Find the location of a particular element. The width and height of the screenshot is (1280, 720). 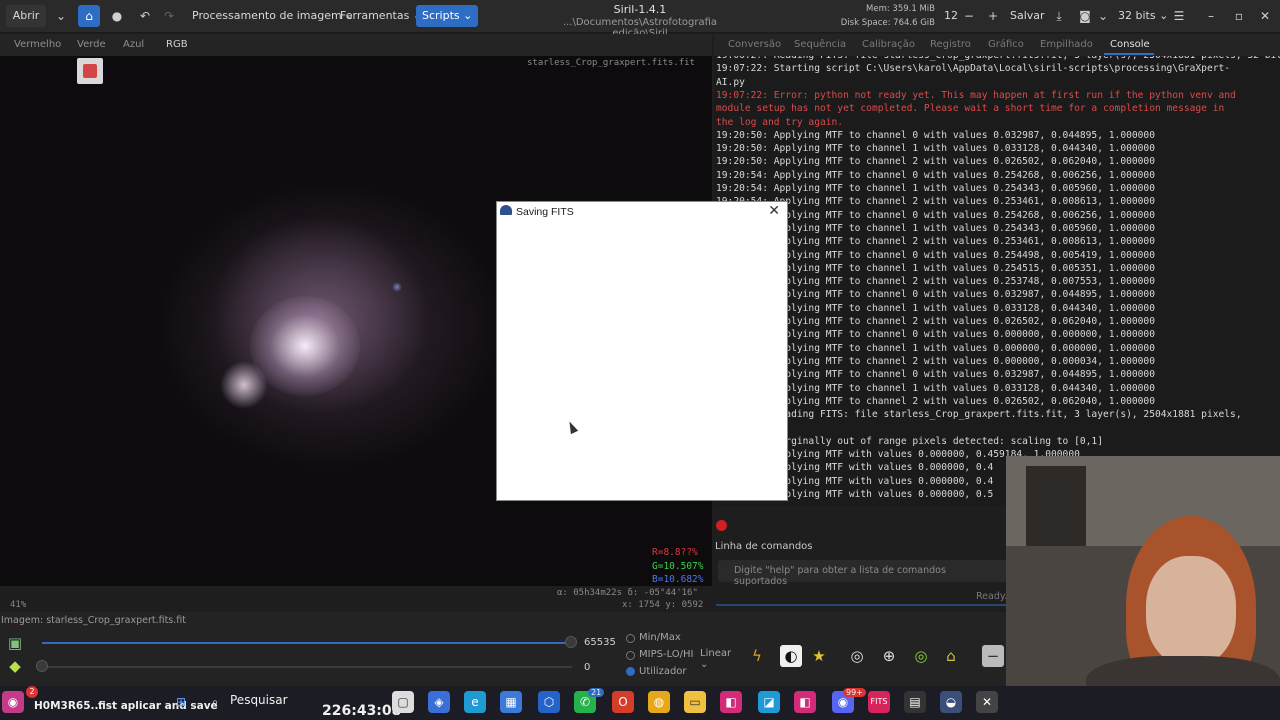

app-blue-icon: ◪ is located at coordinates (769, 702).